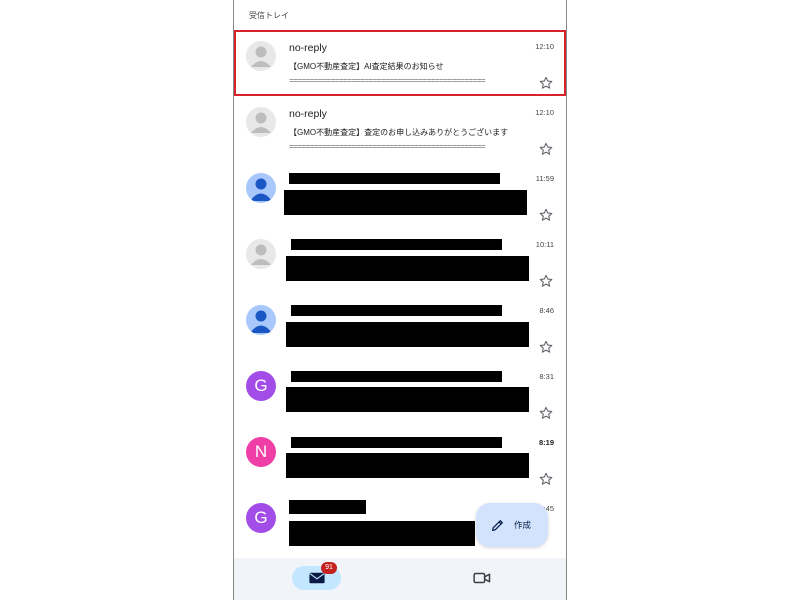  I want to click on email-row-redacted: 11:59, so click(400, 195).